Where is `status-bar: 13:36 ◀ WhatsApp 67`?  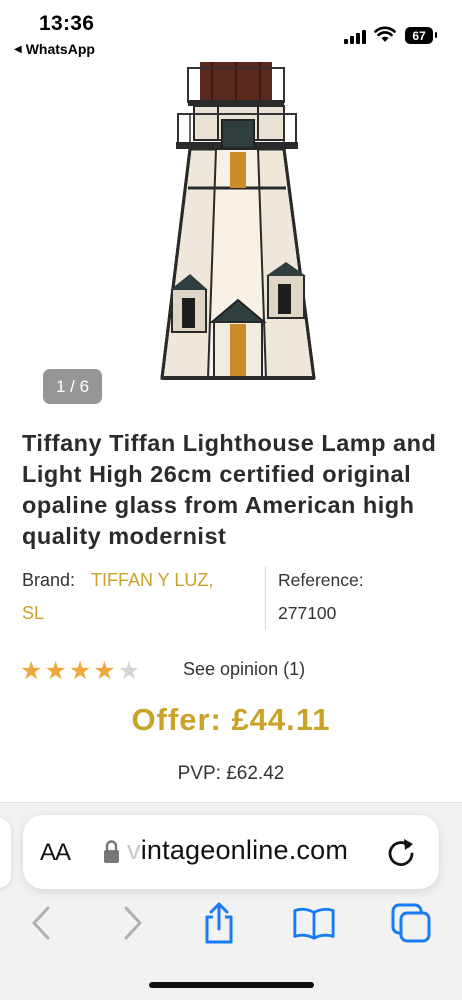 status-bar: 13:36 ◀ WhatsApp 67 is located at coordinates (231, 31).